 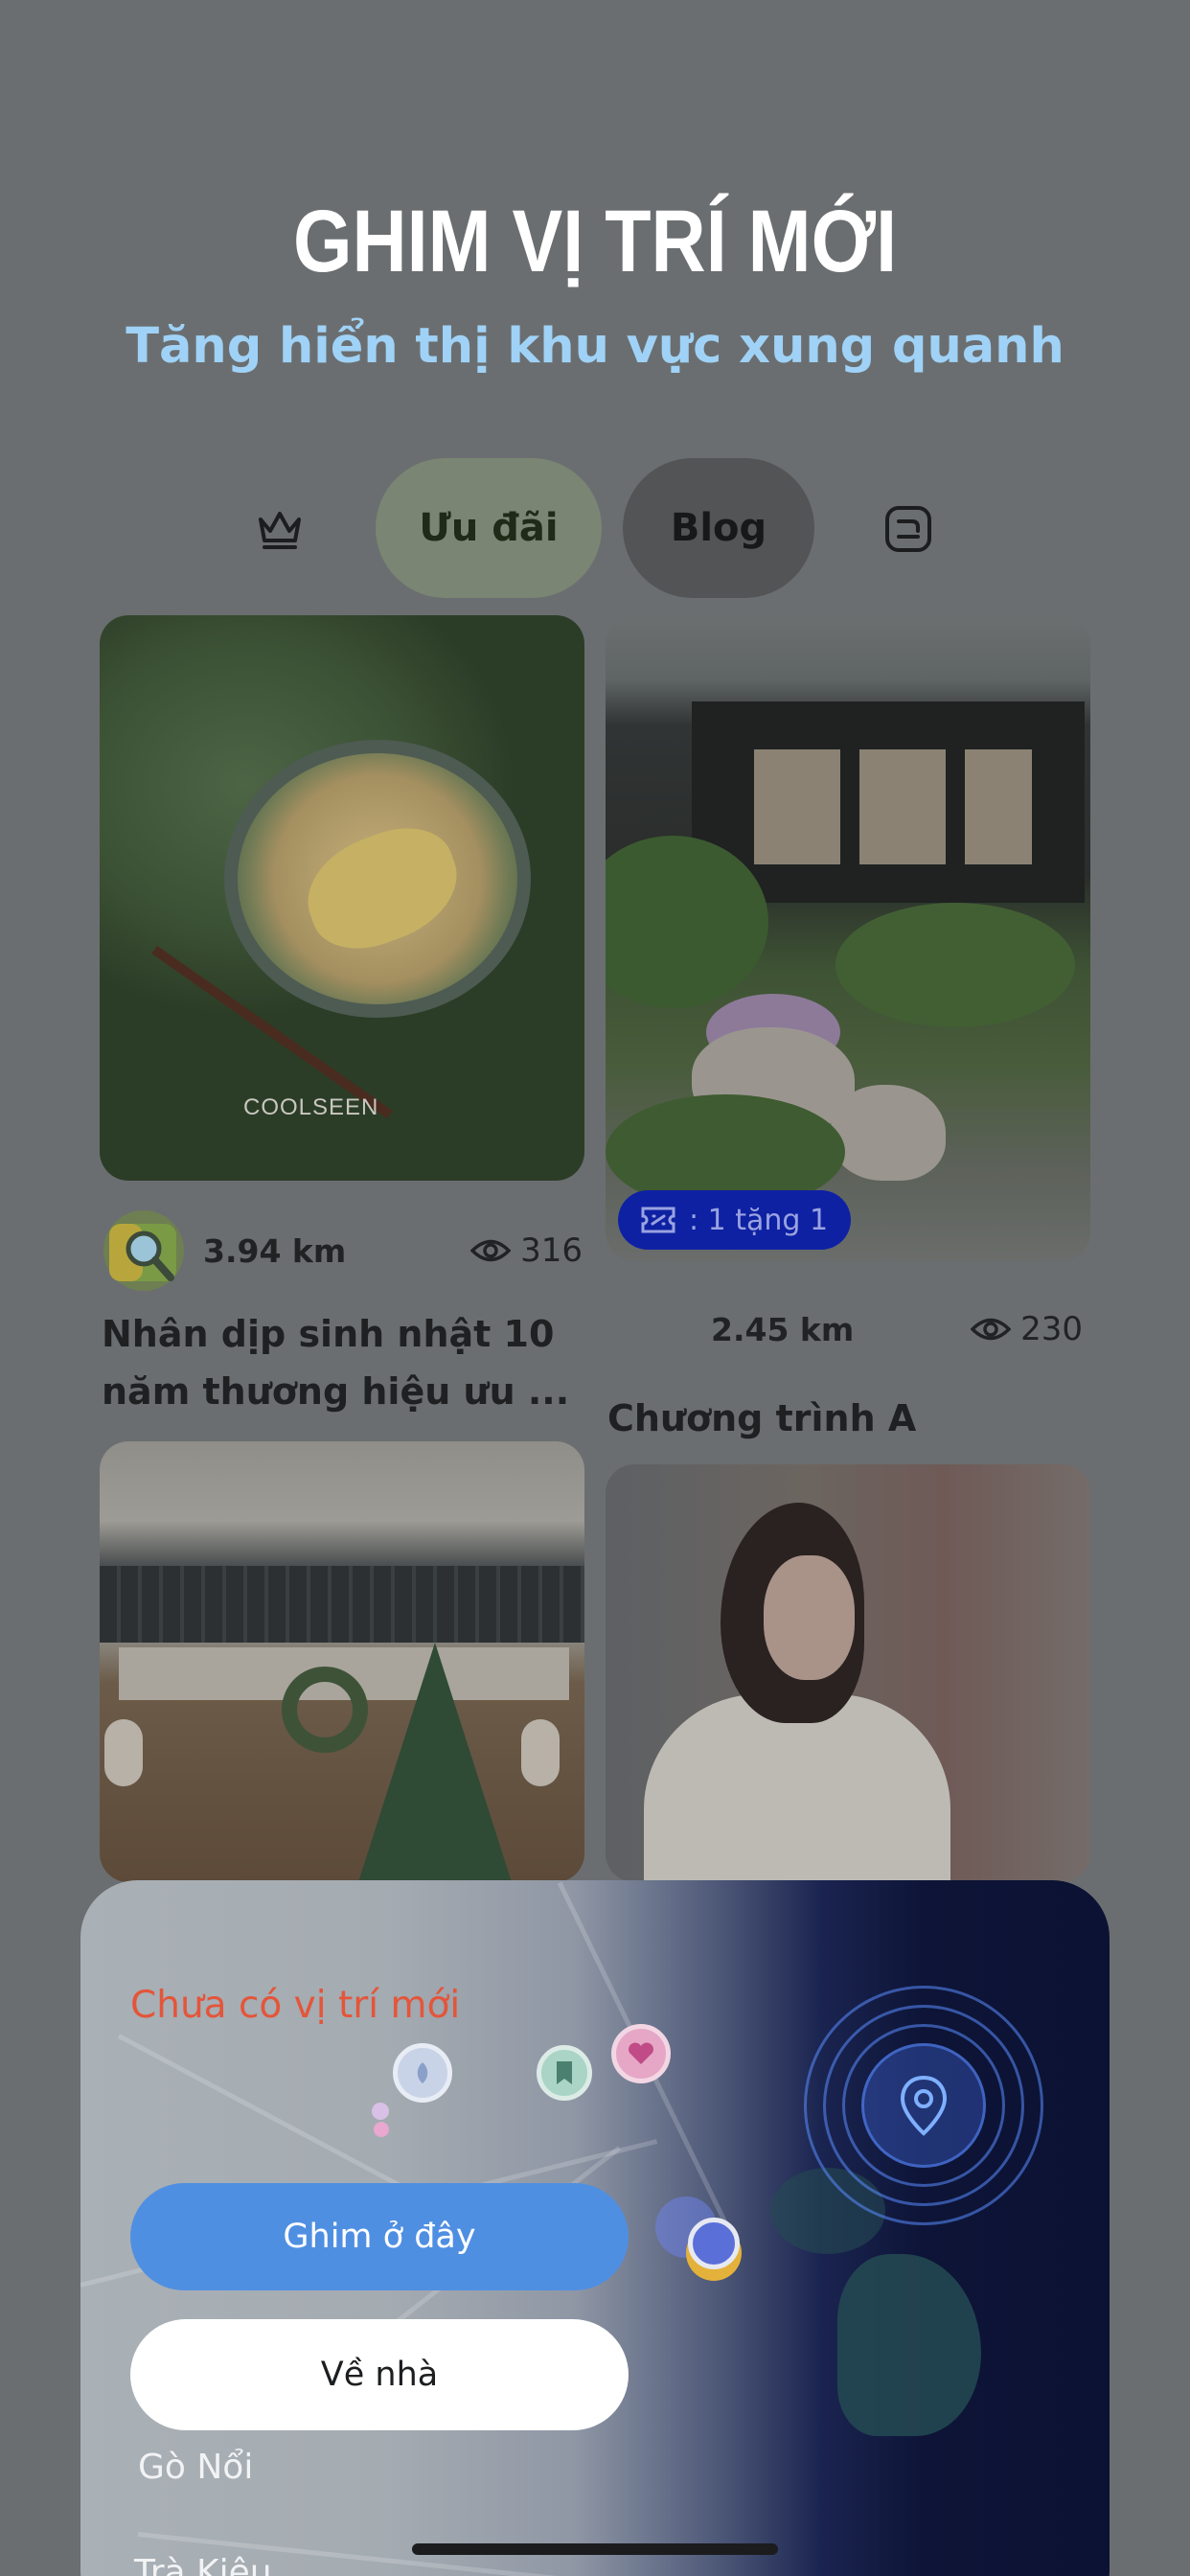 I want to click on bush-shape, so click(x=955, y=965).